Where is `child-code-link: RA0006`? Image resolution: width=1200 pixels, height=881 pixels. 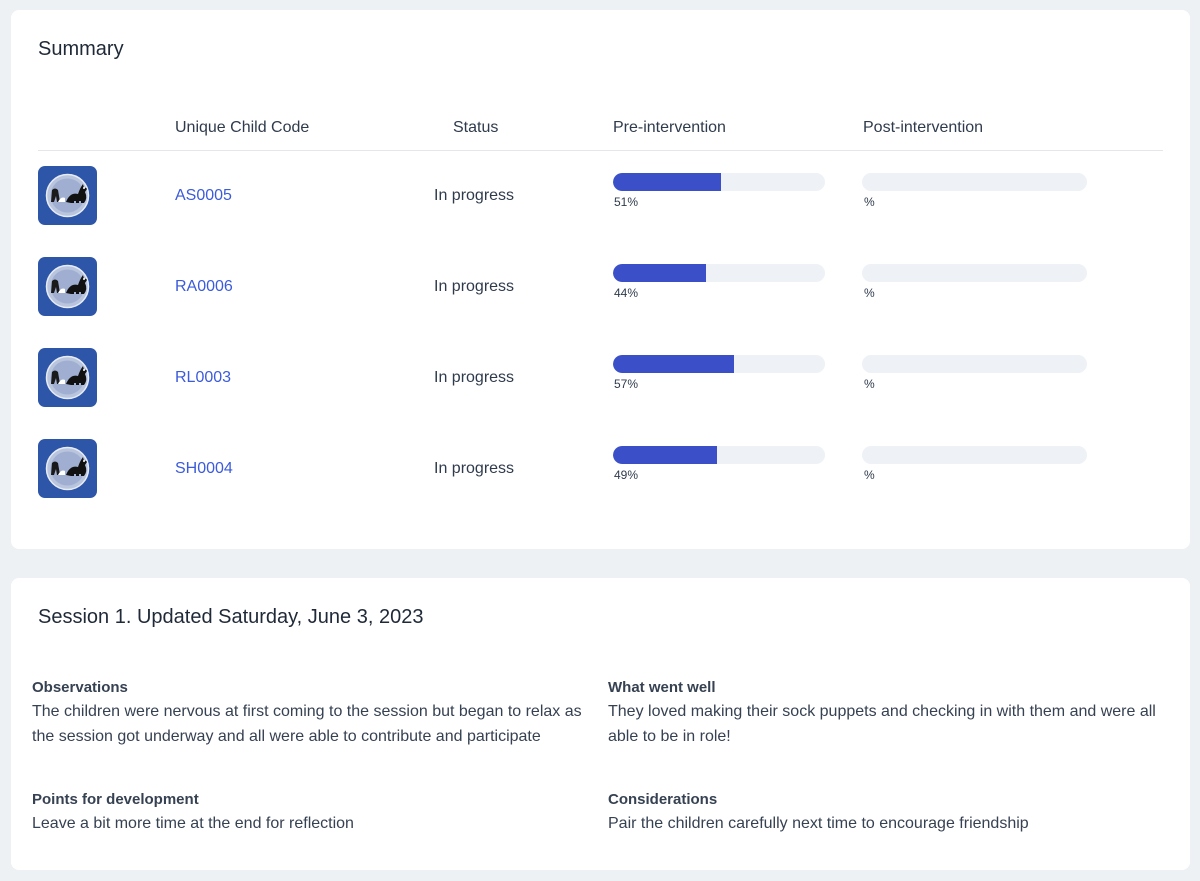 child-code-link: RA0006 is located at coordinates (204, 287).